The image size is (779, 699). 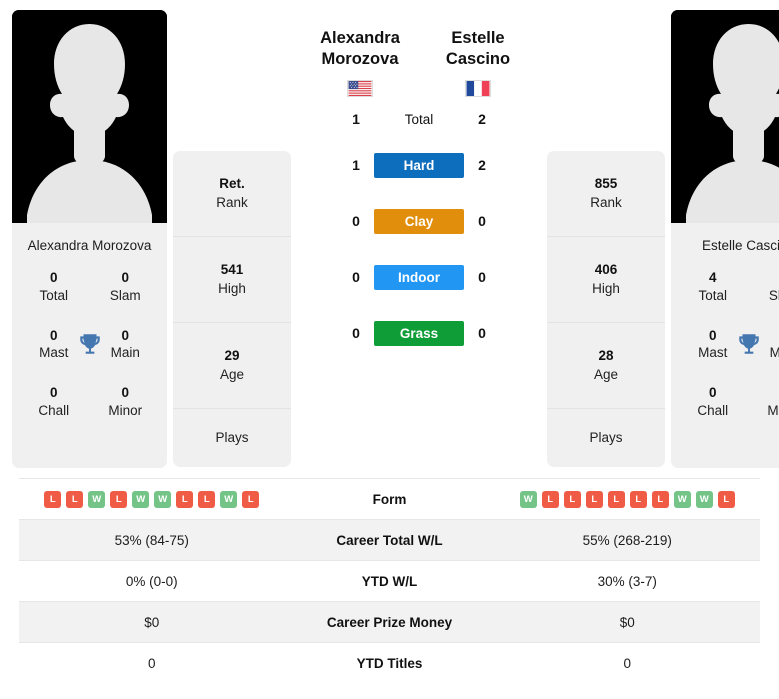 I want to click on stat-value: Ret., so click(x=232, y=184).